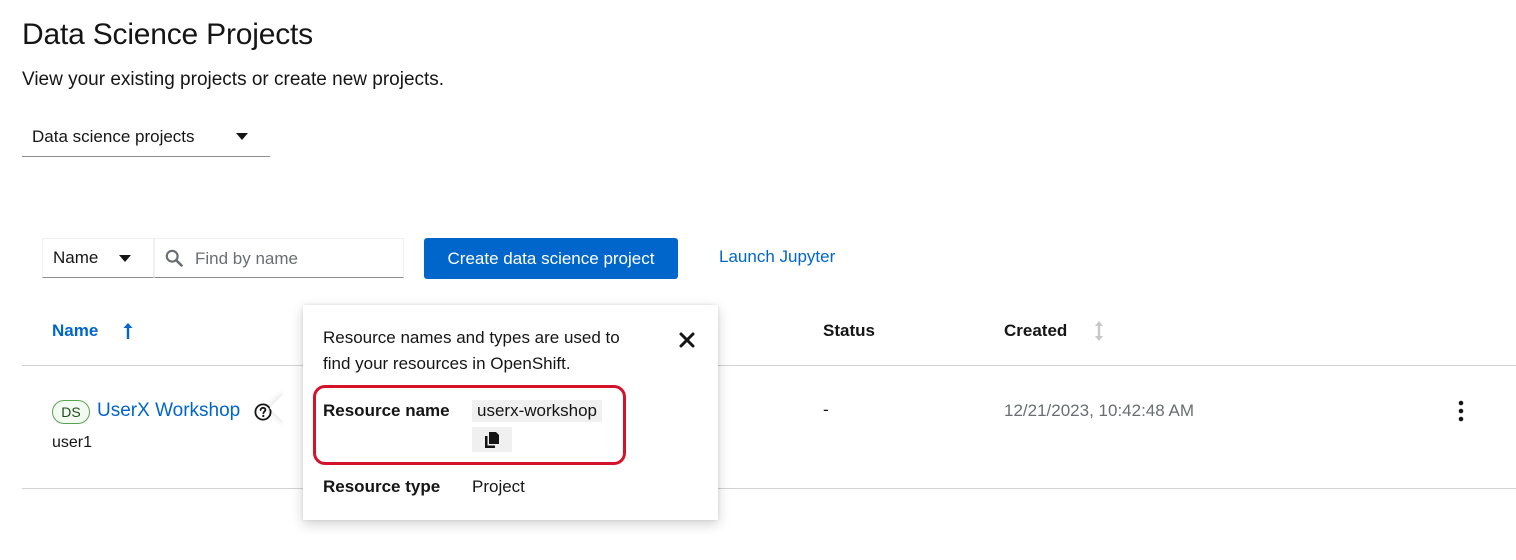  I want to click on table-header-divider, so click(769, 365).